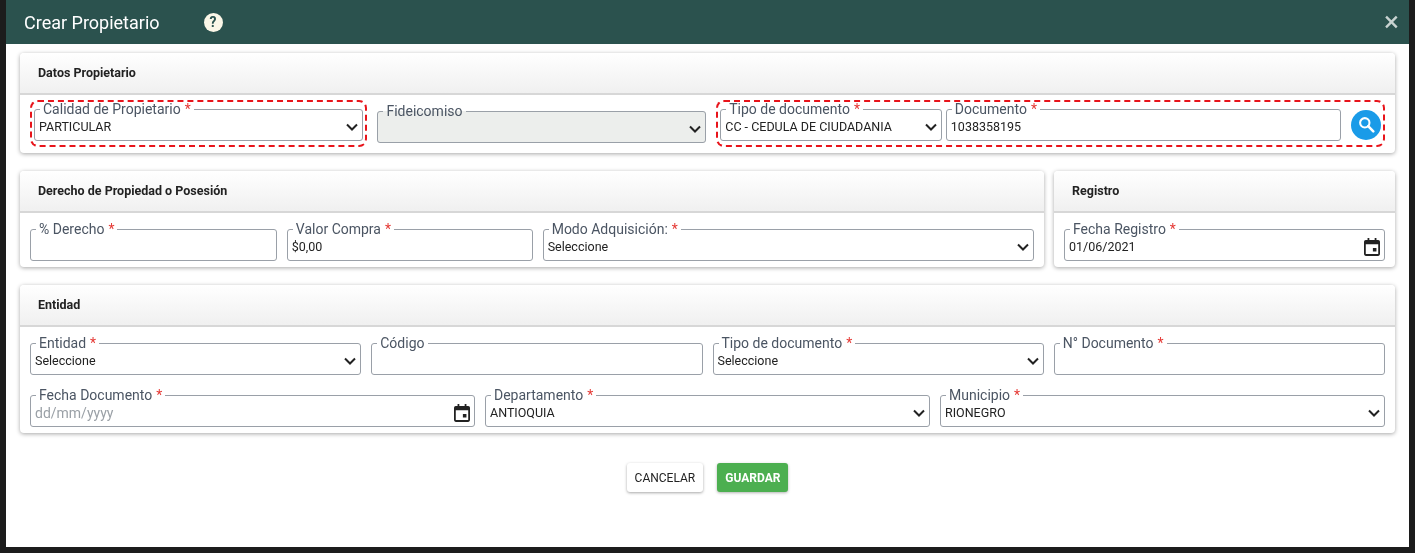  Describe the element at coordinates (199, 121) in the screenshot. I see `select-field: Calidad de Propietario * PARTICULAR` at that location.